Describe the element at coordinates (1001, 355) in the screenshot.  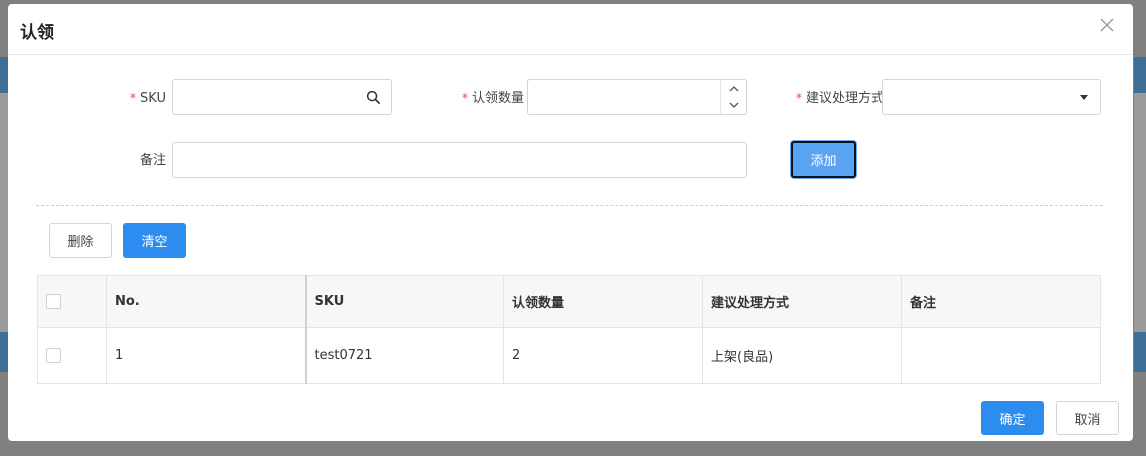
I see `cell-remark` at that location.